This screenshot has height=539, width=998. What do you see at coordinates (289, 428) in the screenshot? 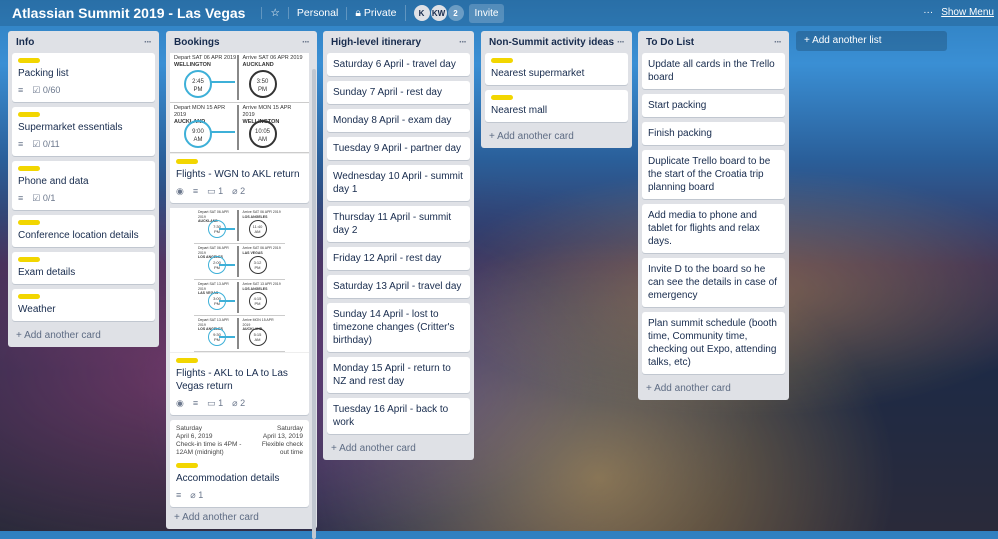
I see `date-line: Saturday` at bounding box center [289, 428].